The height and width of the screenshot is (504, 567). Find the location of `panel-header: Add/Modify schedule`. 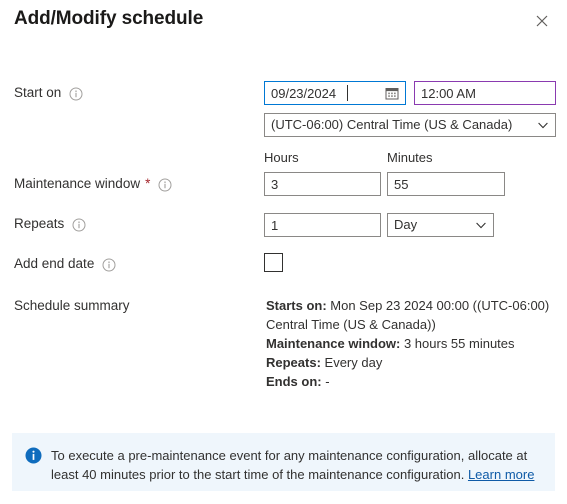

panel-header: Add/Modify schedule is located at coordinates (283, 23).